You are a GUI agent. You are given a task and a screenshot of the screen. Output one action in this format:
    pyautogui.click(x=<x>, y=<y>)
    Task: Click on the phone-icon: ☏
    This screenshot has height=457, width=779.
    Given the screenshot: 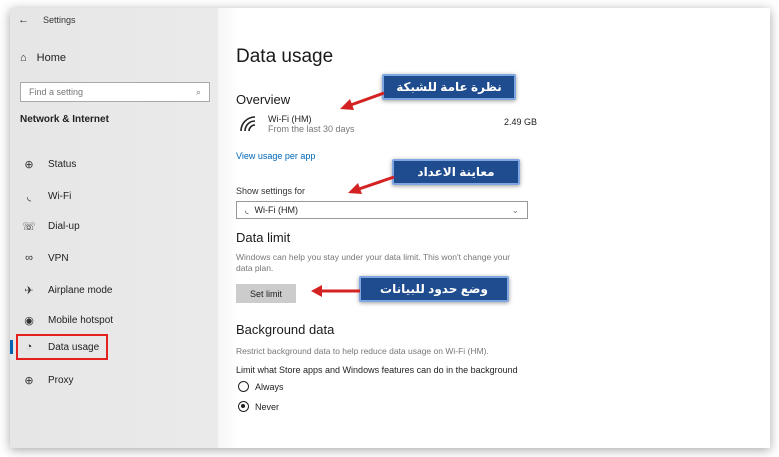 What is the action you would take?
    pyautogui.click(x=29, y=226)
    